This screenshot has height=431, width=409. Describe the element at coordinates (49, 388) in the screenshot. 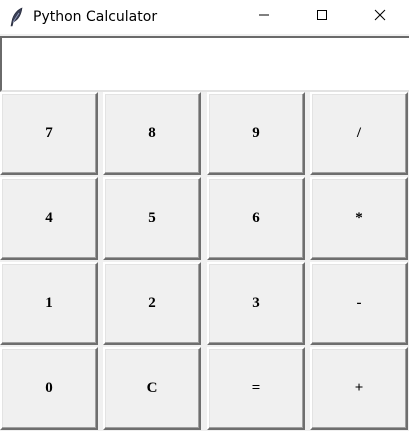

I see `key-0: 0` at that location.